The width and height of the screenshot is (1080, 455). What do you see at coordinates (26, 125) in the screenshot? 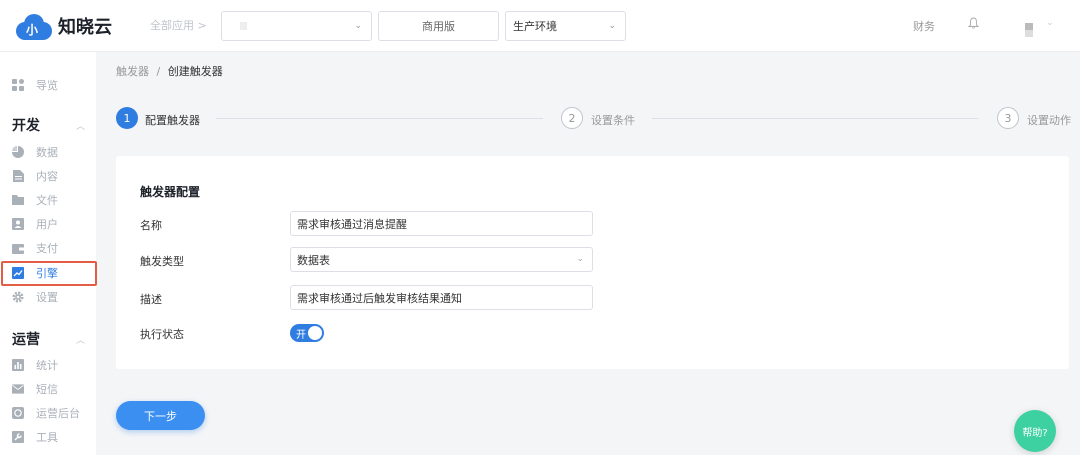
I see `group-dev: 开发` at bounding box center [26, 125].